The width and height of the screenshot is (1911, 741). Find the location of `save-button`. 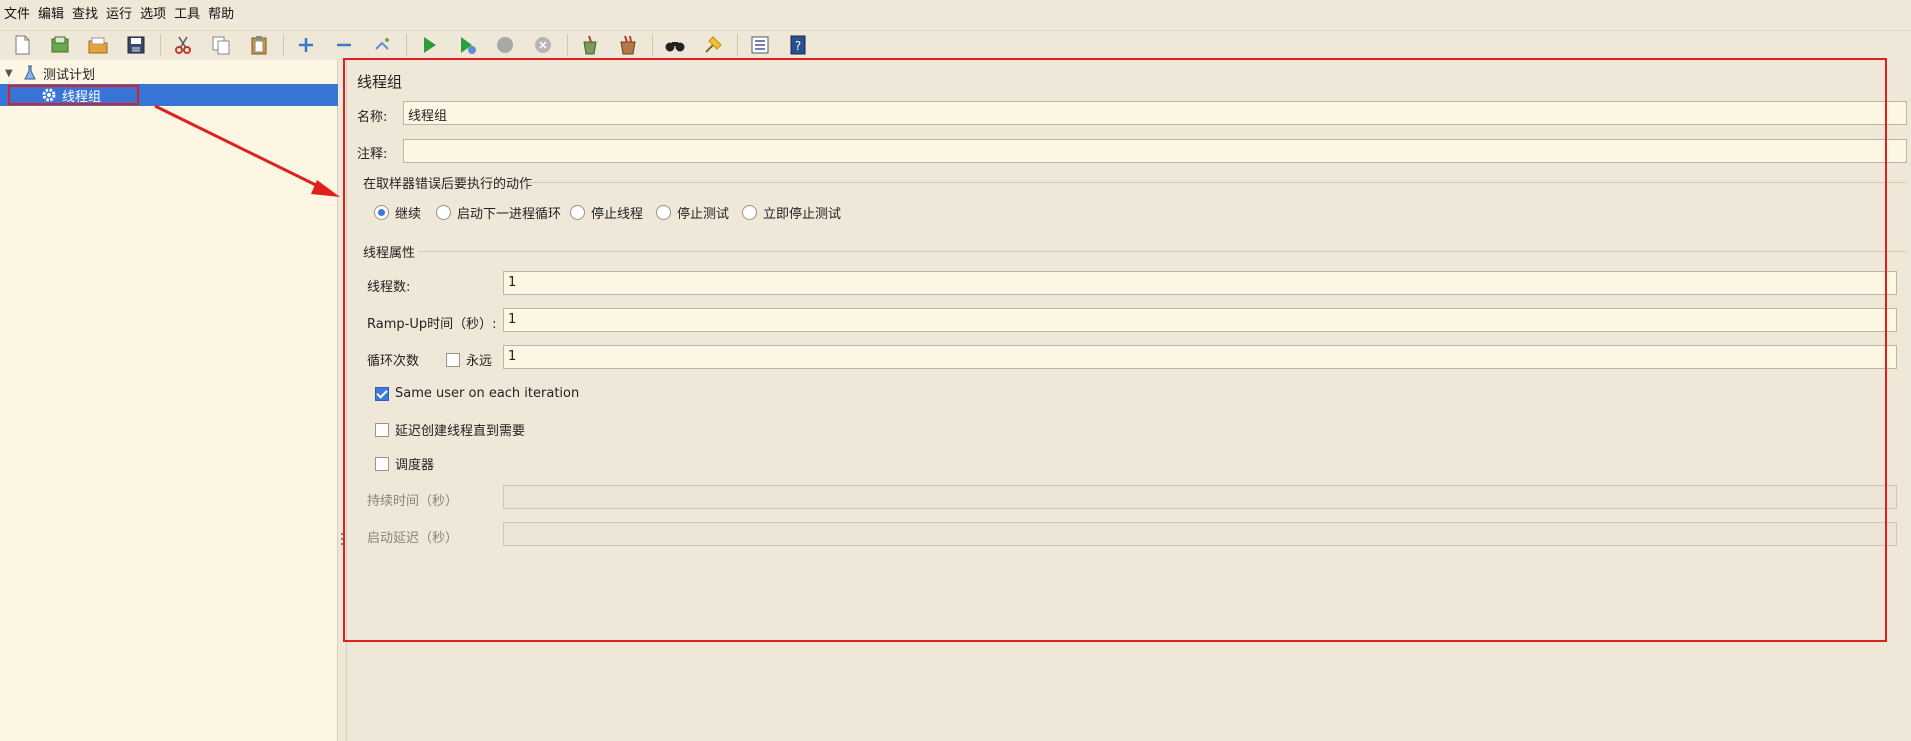

save-button is located at coordinates (136, 45).